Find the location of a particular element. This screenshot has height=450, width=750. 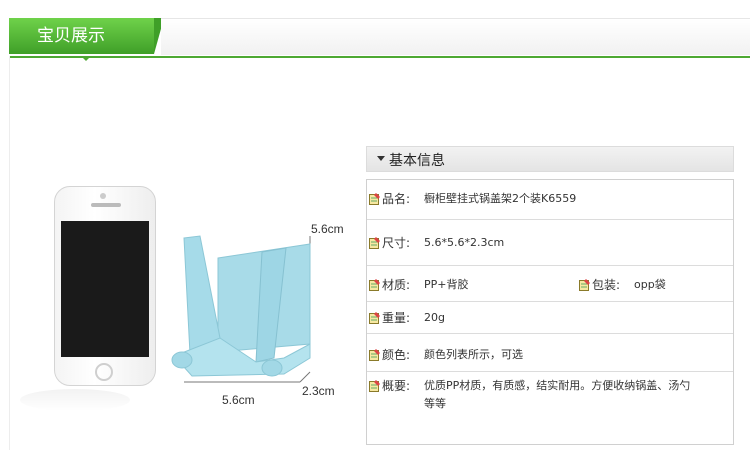

section-header: 宝贝展示 is located at coordinates (379, 39).